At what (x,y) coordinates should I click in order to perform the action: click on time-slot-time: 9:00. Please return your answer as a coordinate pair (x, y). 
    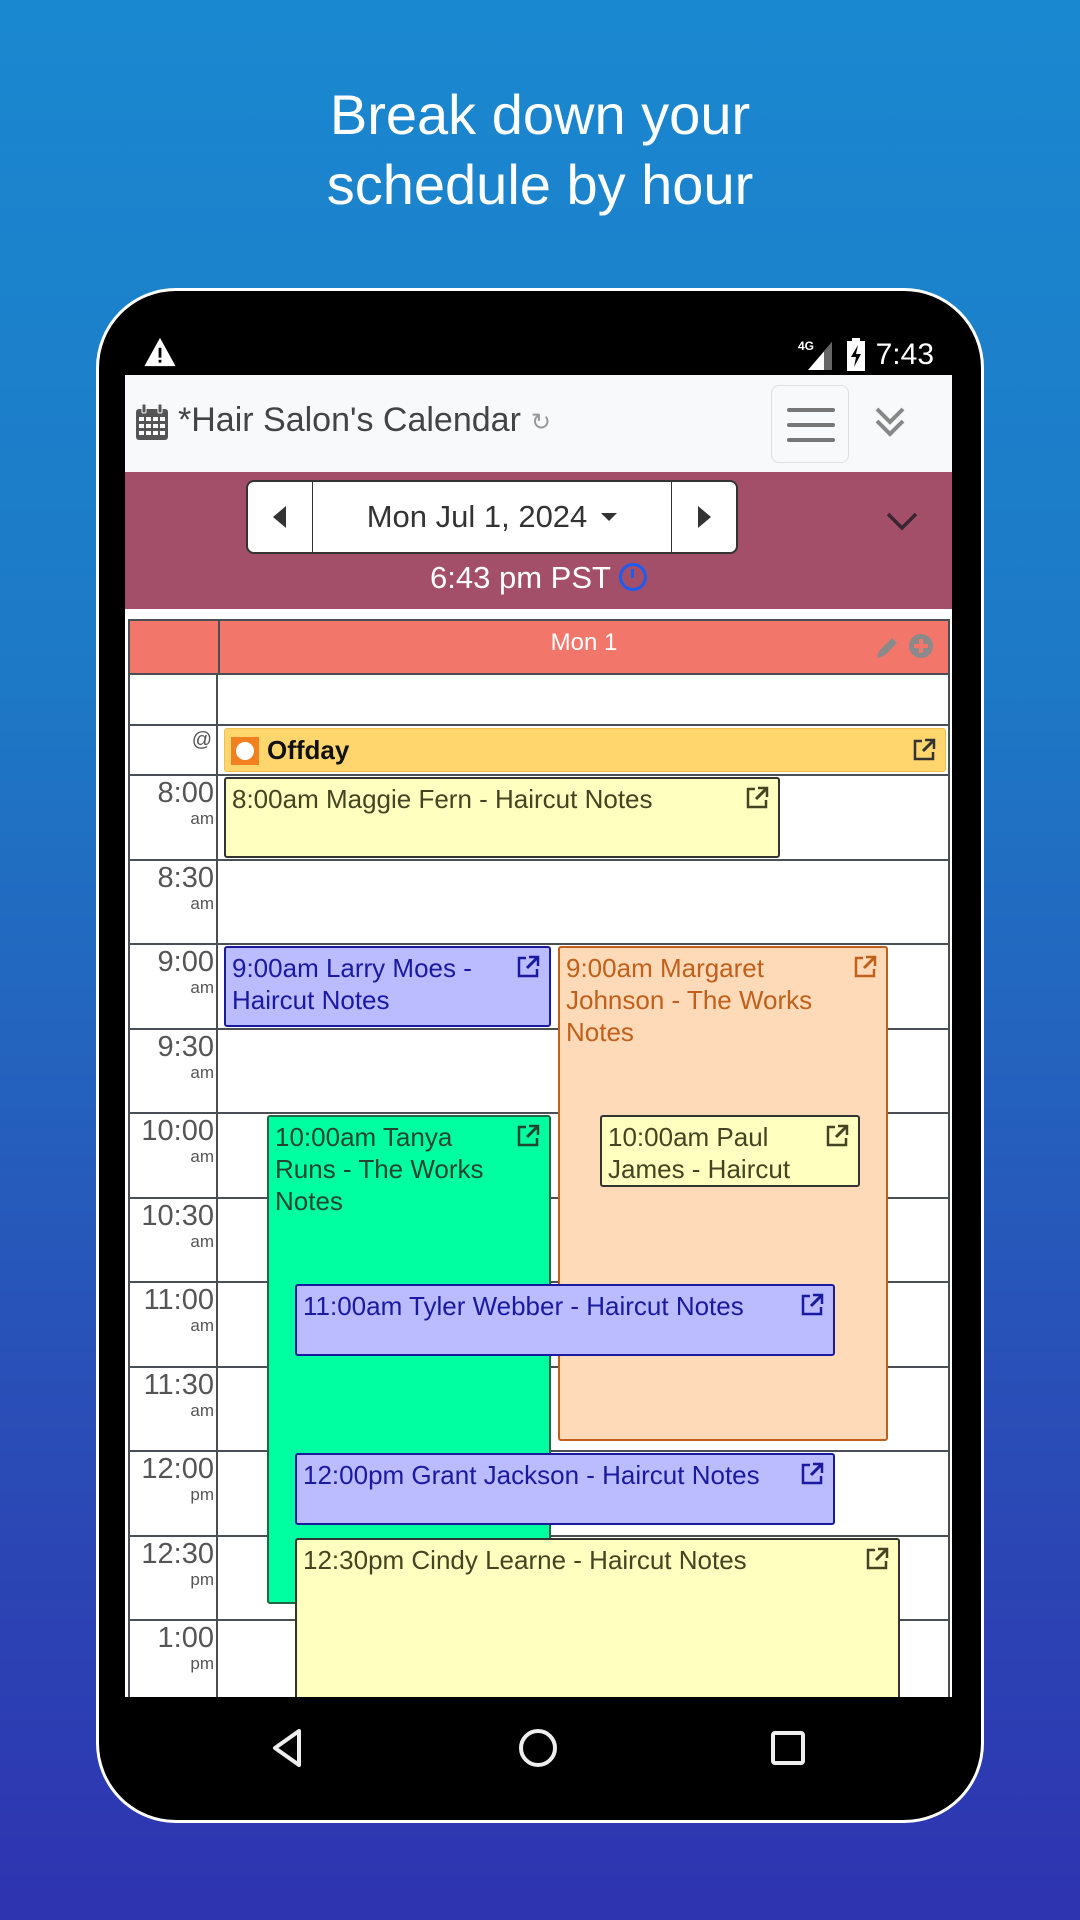
    Looking at the image, I should click on (185, 962).